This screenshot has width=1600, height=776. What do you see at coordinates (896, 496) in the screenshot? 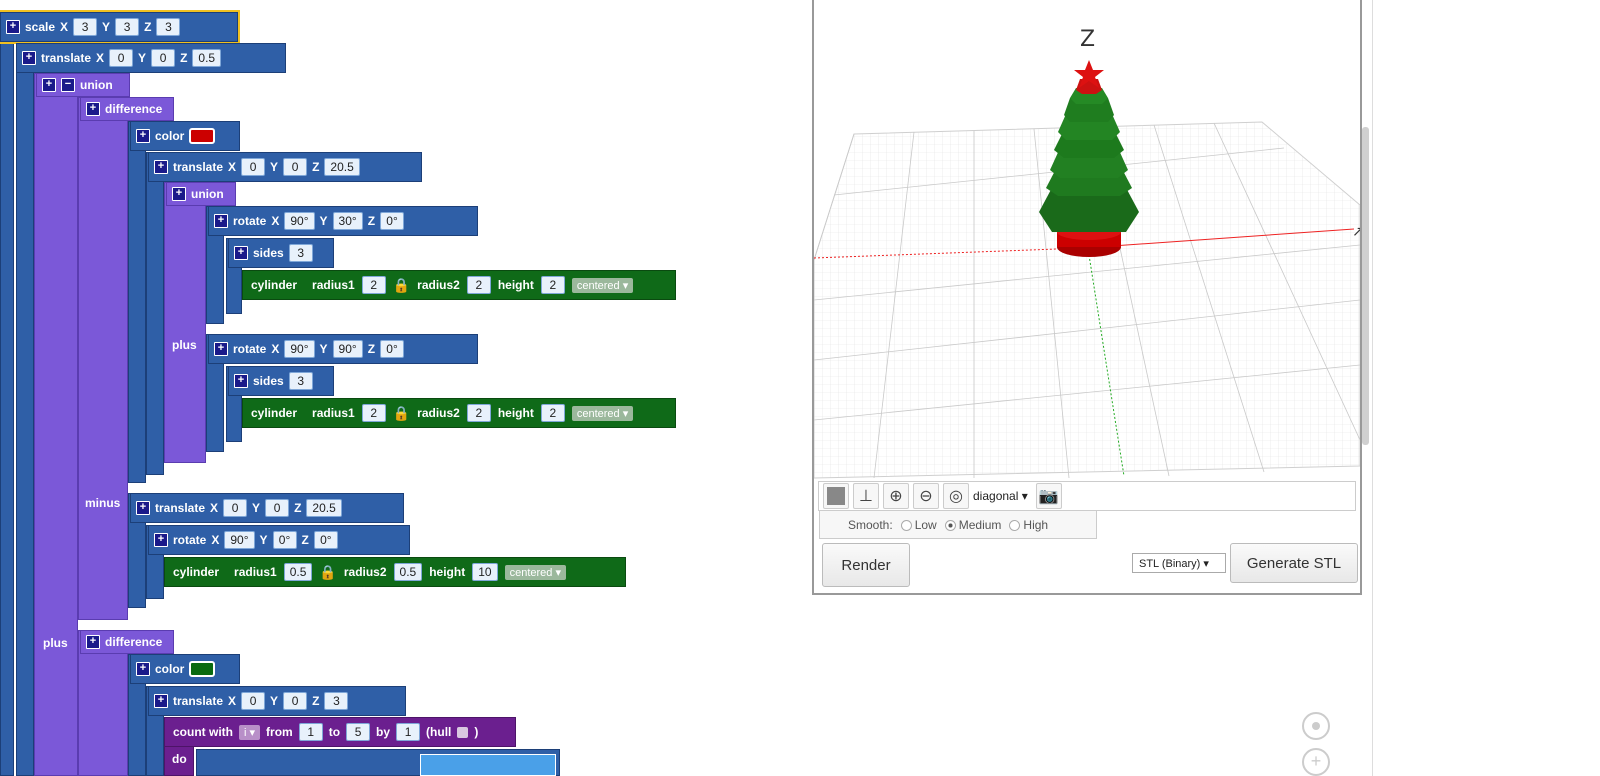
I see `zoom-in-button: ⊕` at bounding box center [896, 496].